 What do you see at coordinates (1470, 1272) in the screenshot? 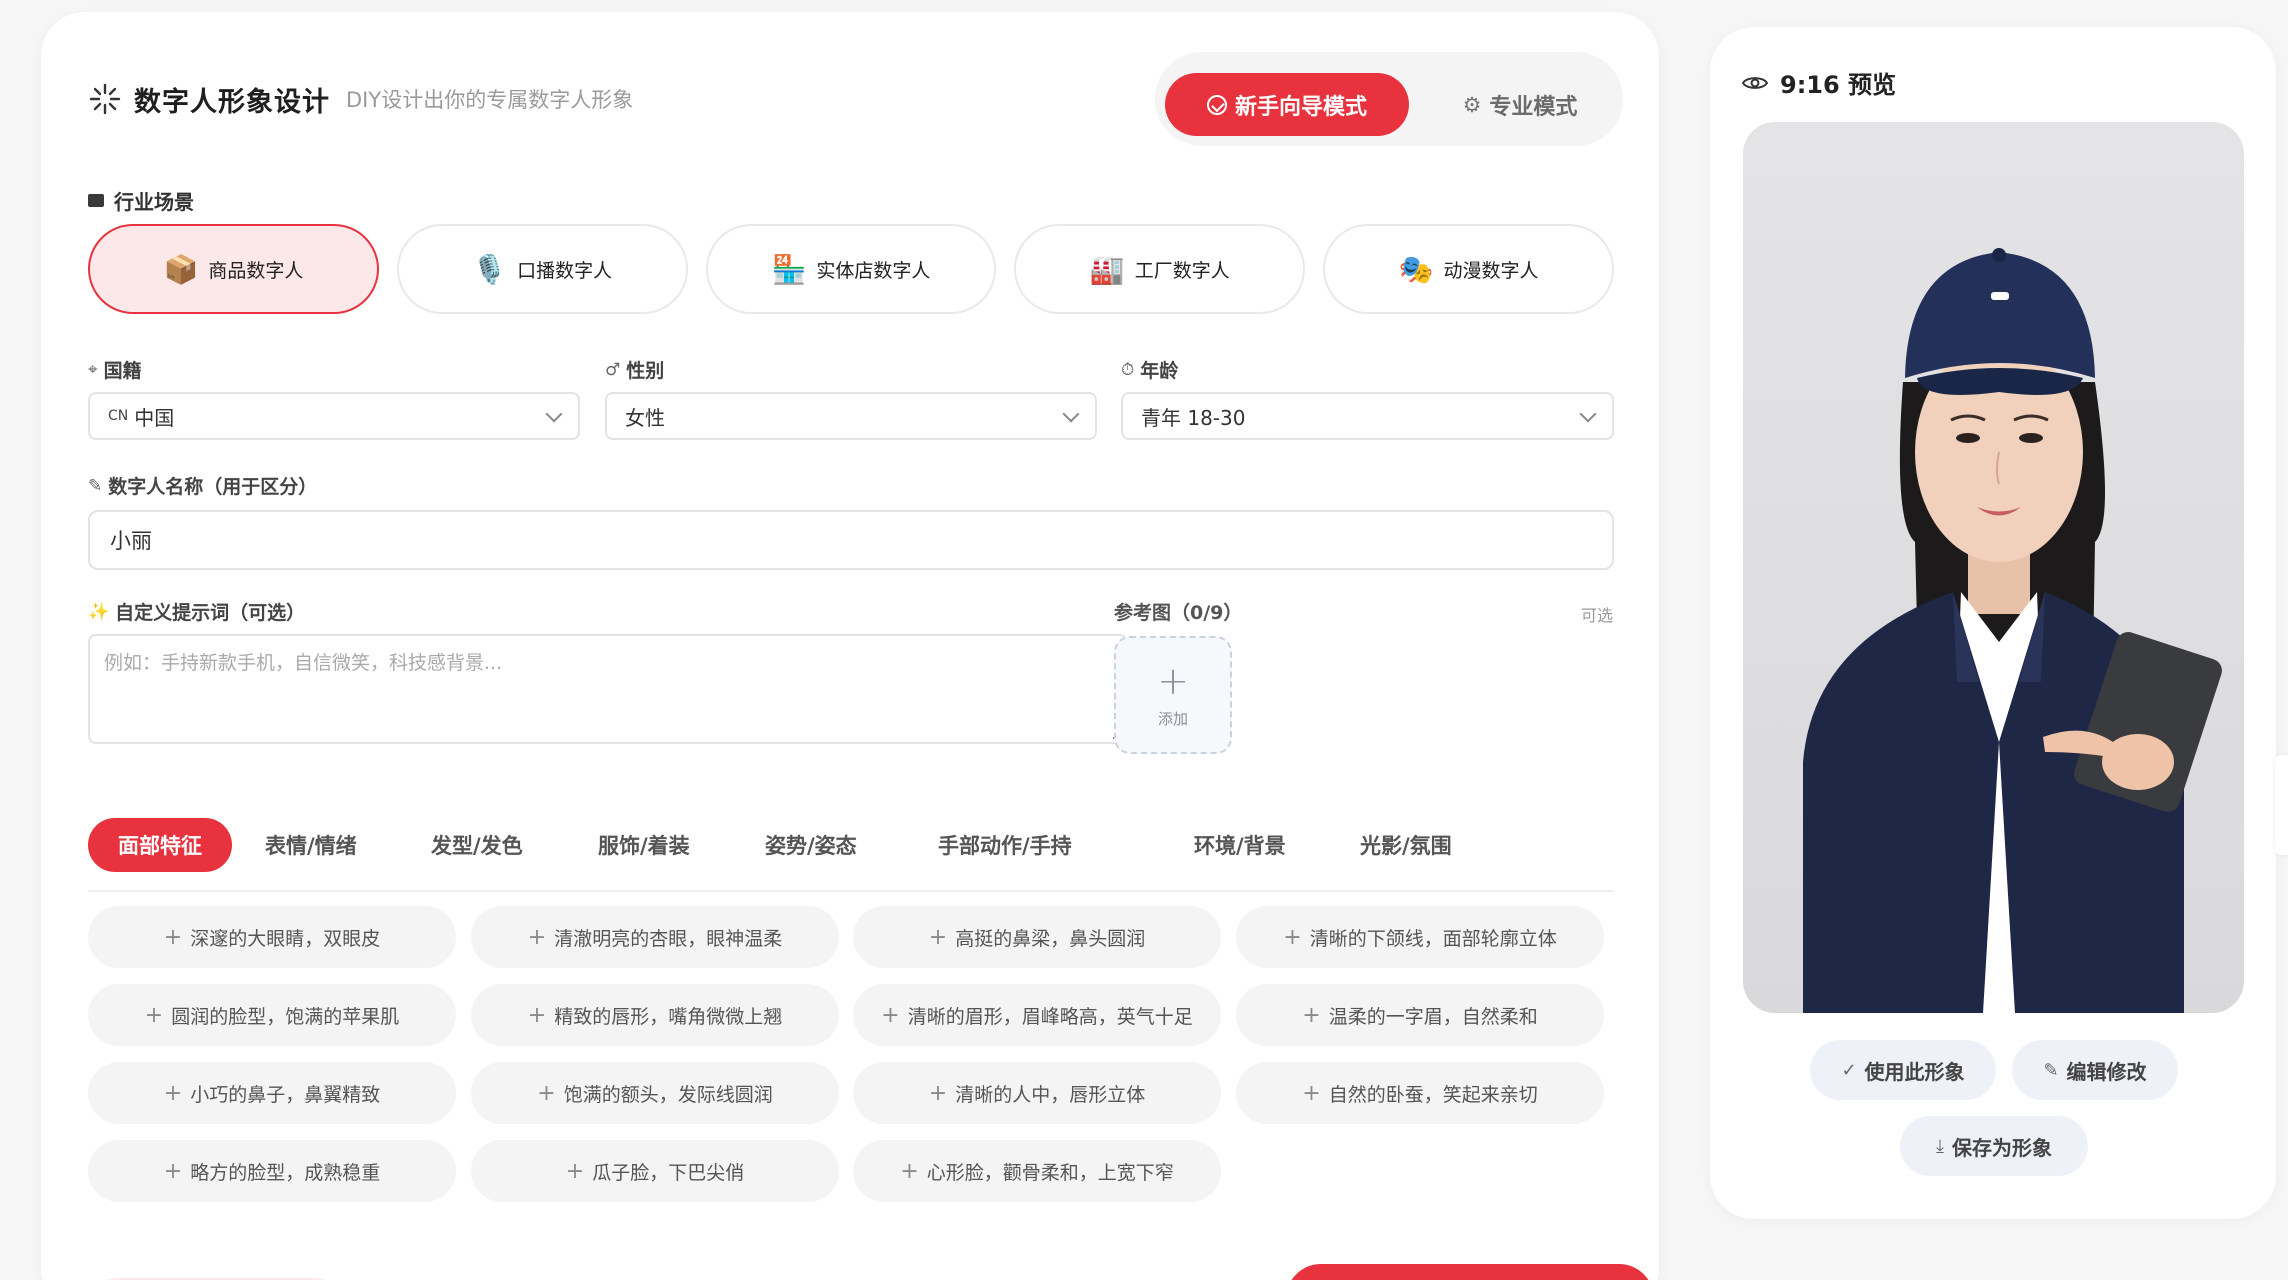
I see `primary-action-button` at bounding box center [1470, 1272].